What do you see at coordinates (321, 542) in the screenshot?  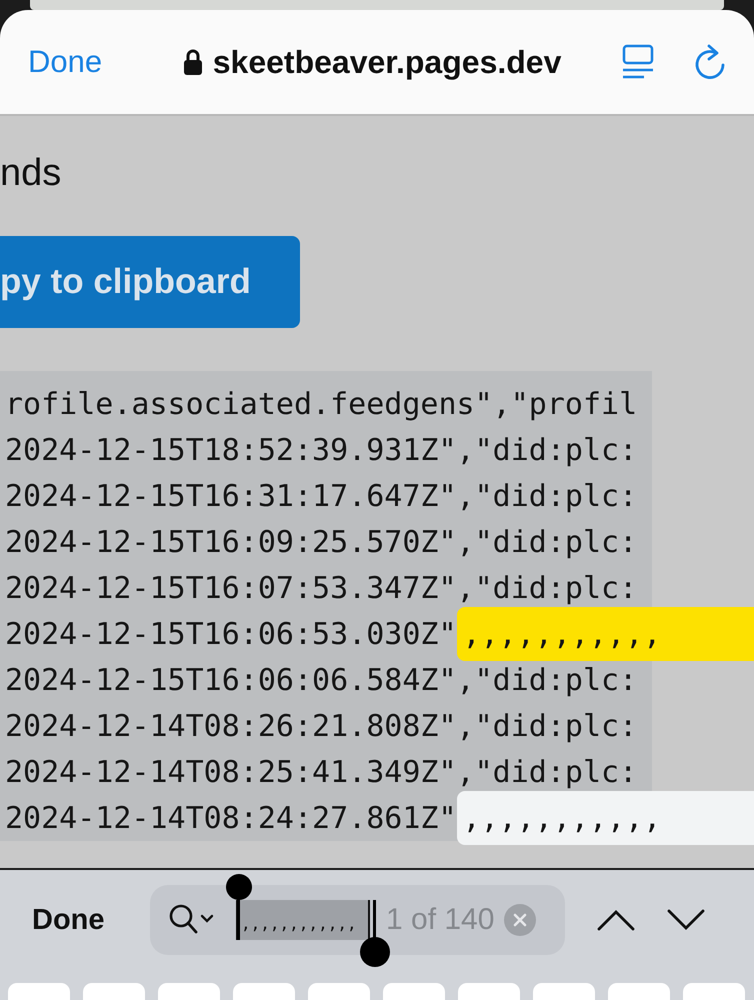 I see `code-line: 2024-12-15T16:09:25.570Z","did:plc:` at bounding box center [321, 542].